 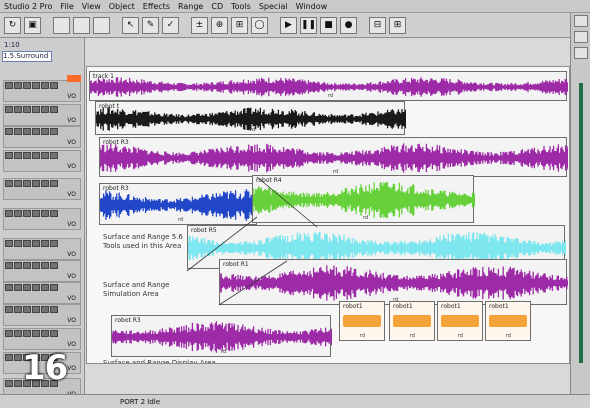 I want to click on check-tool-icon: ✓, so click(x=170, y=25).